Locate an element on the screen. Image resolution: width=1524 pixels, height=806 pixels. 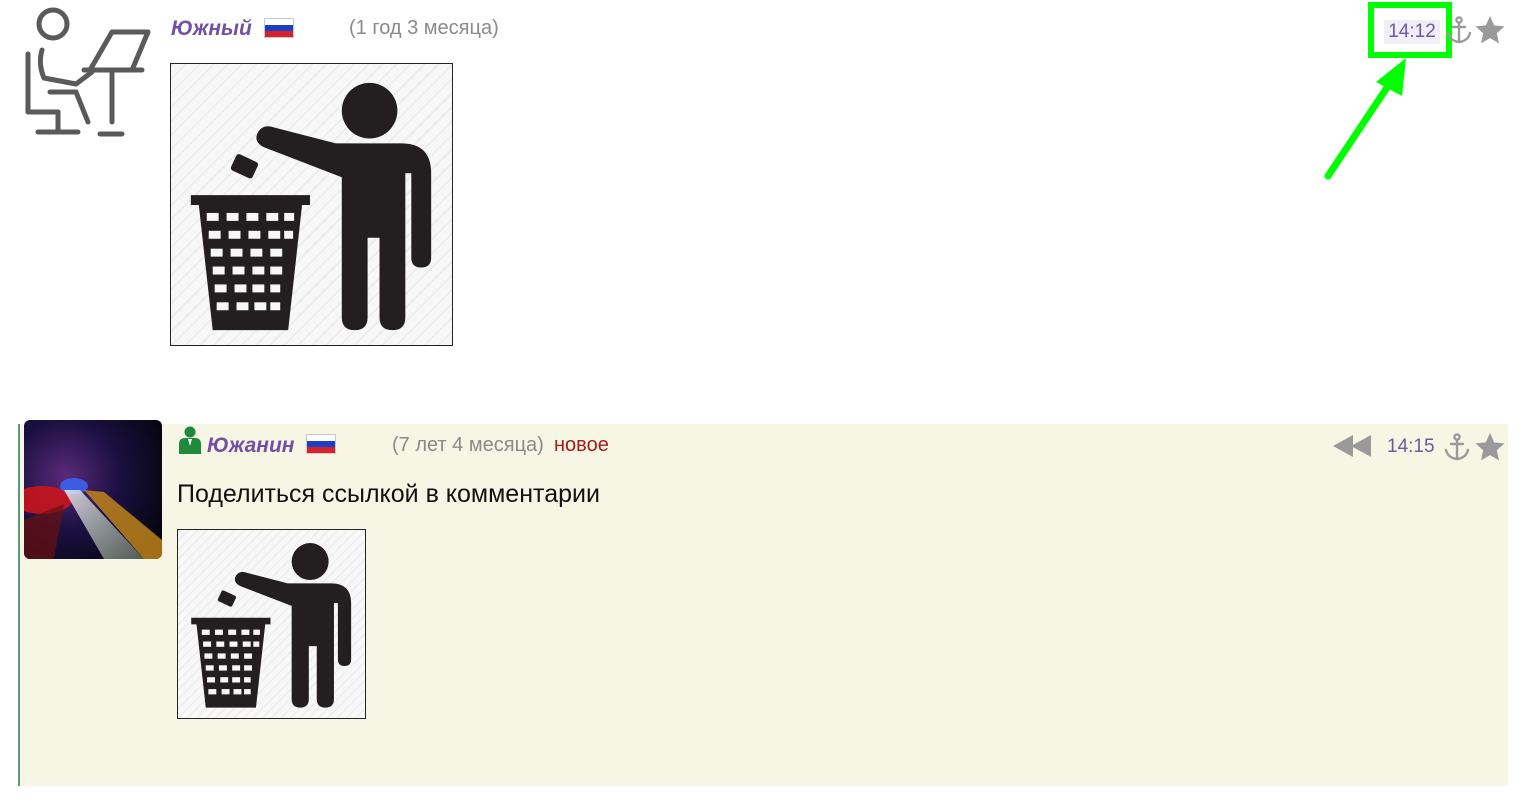
person-at-desk-icon is located at coordinates (87, 72).